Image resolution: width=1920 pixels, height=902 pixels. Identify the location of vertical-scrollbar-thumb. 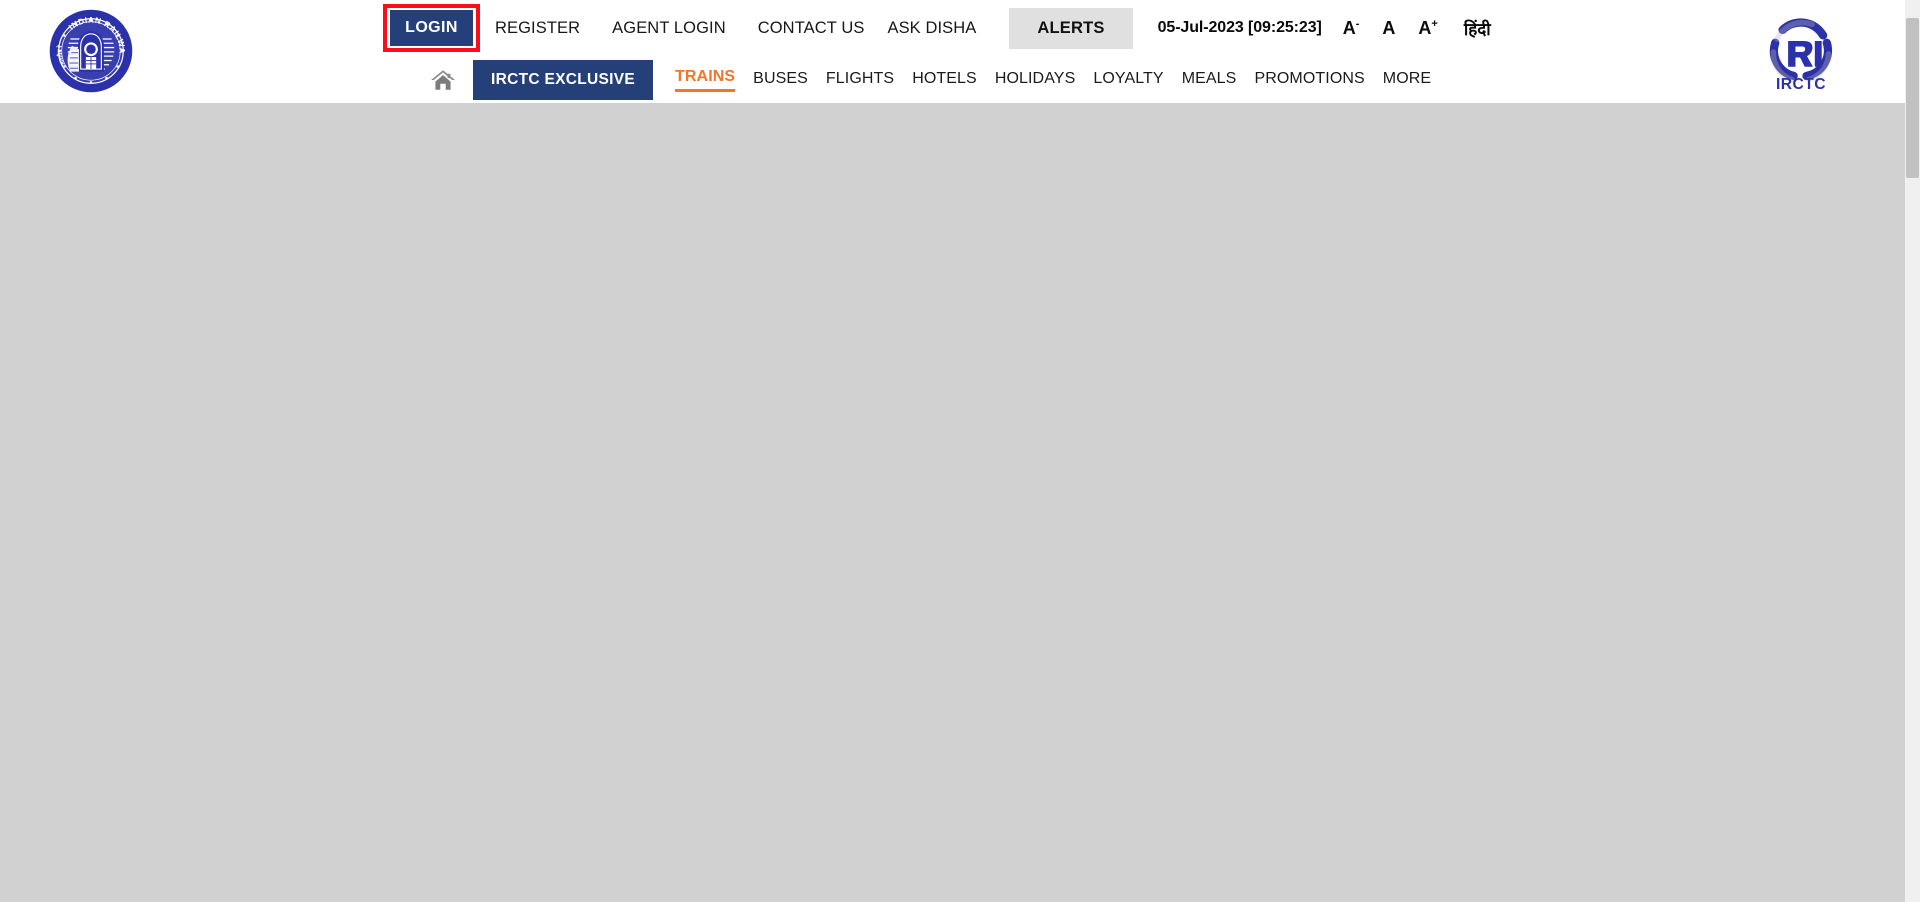
(1912, 98).